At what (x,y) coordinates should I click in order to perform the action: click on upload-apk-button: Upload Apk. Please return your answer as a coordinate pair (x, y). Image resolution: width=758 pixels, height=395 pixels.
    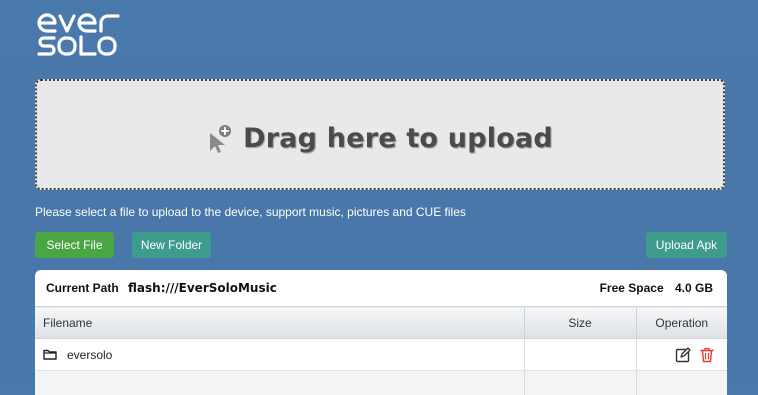
    Looking at the image, I should click on (686, 245).